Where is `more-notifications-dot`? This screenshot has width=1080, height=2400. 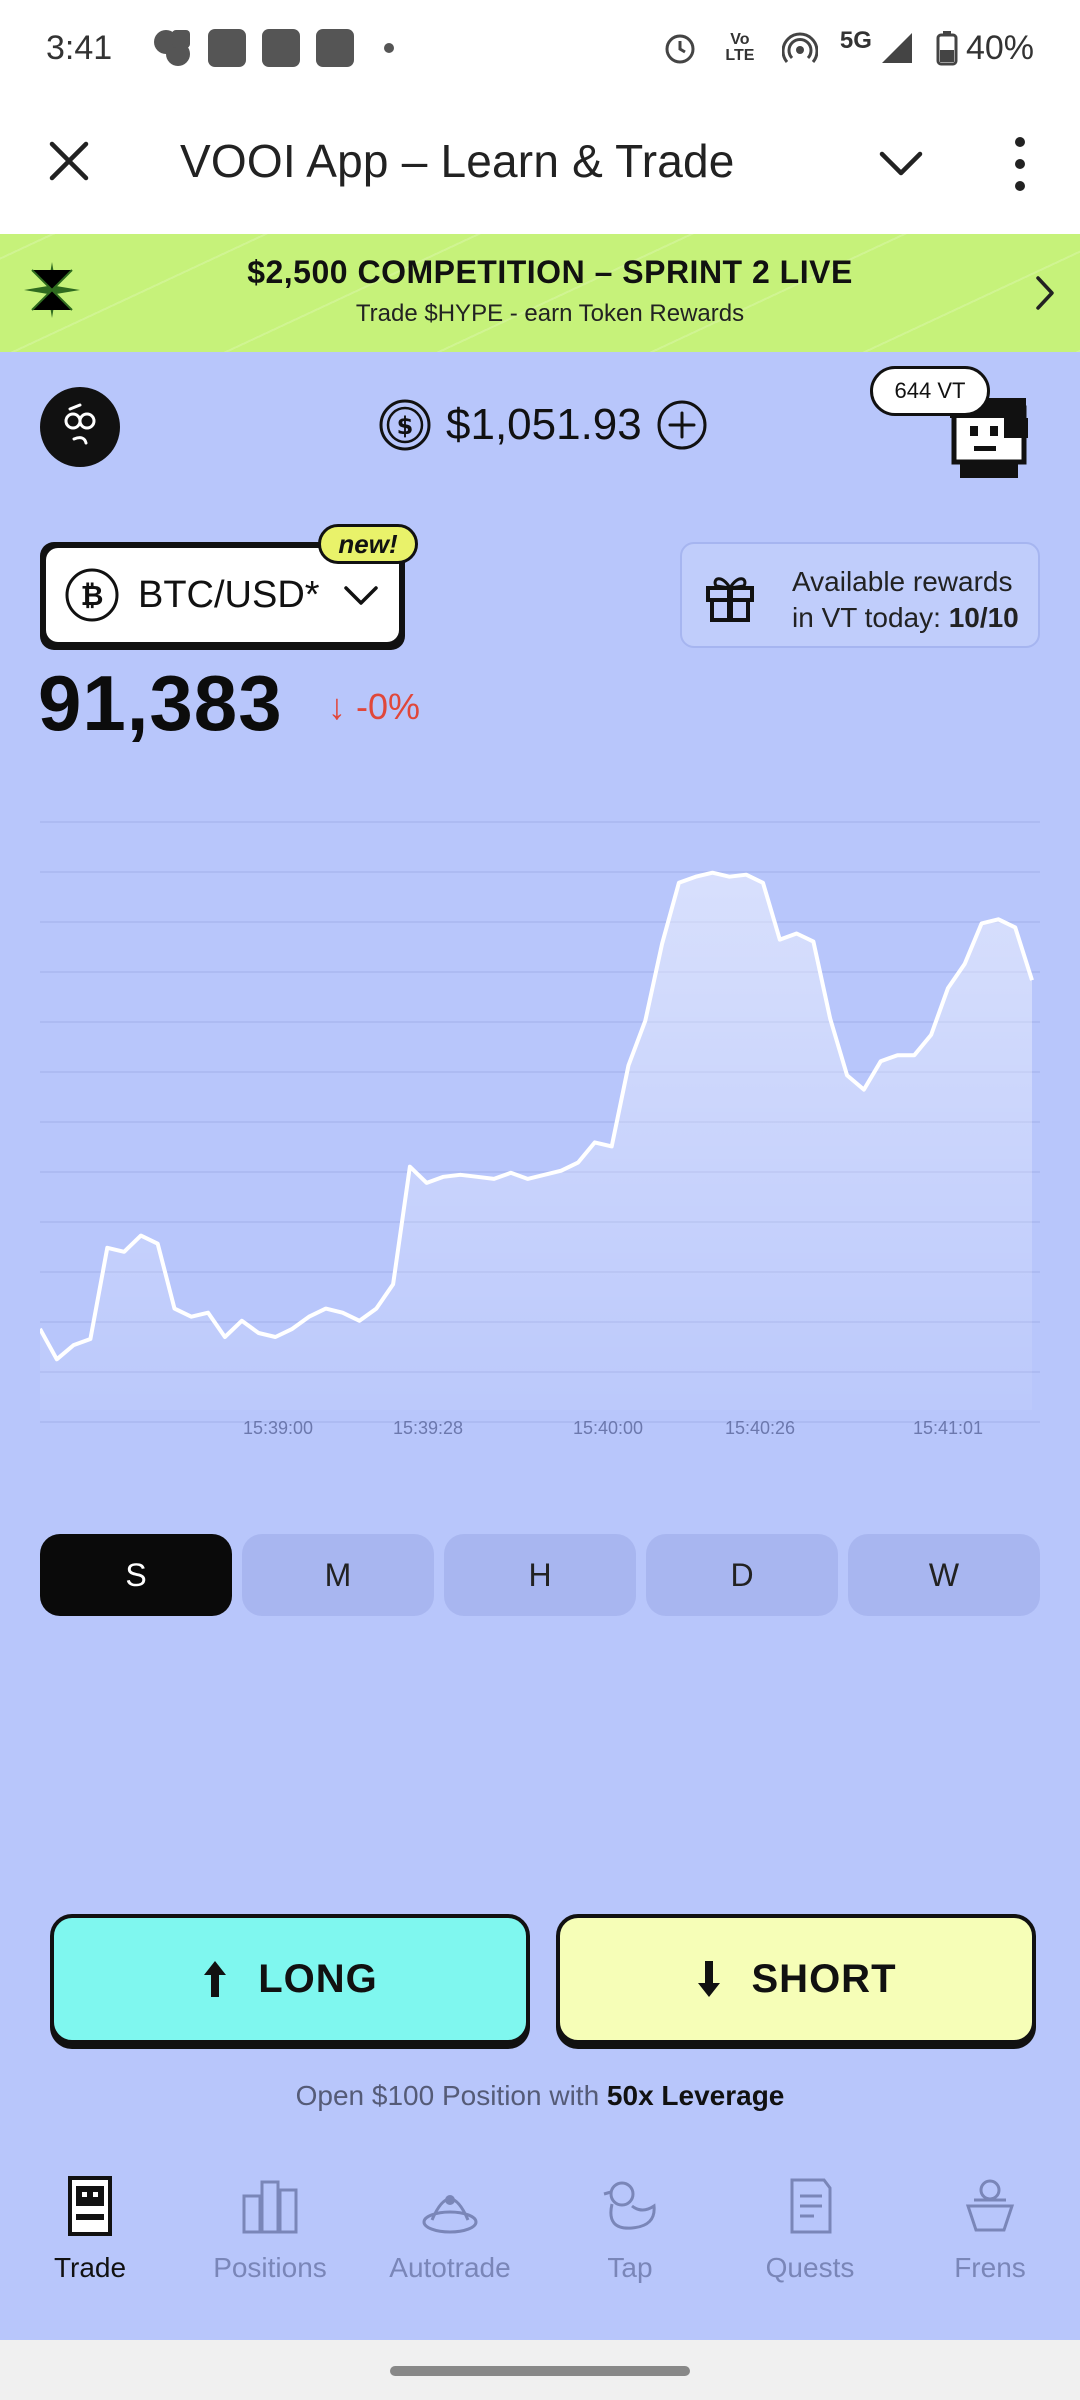 more-notifications-dot is located at coordinates (389, 48).